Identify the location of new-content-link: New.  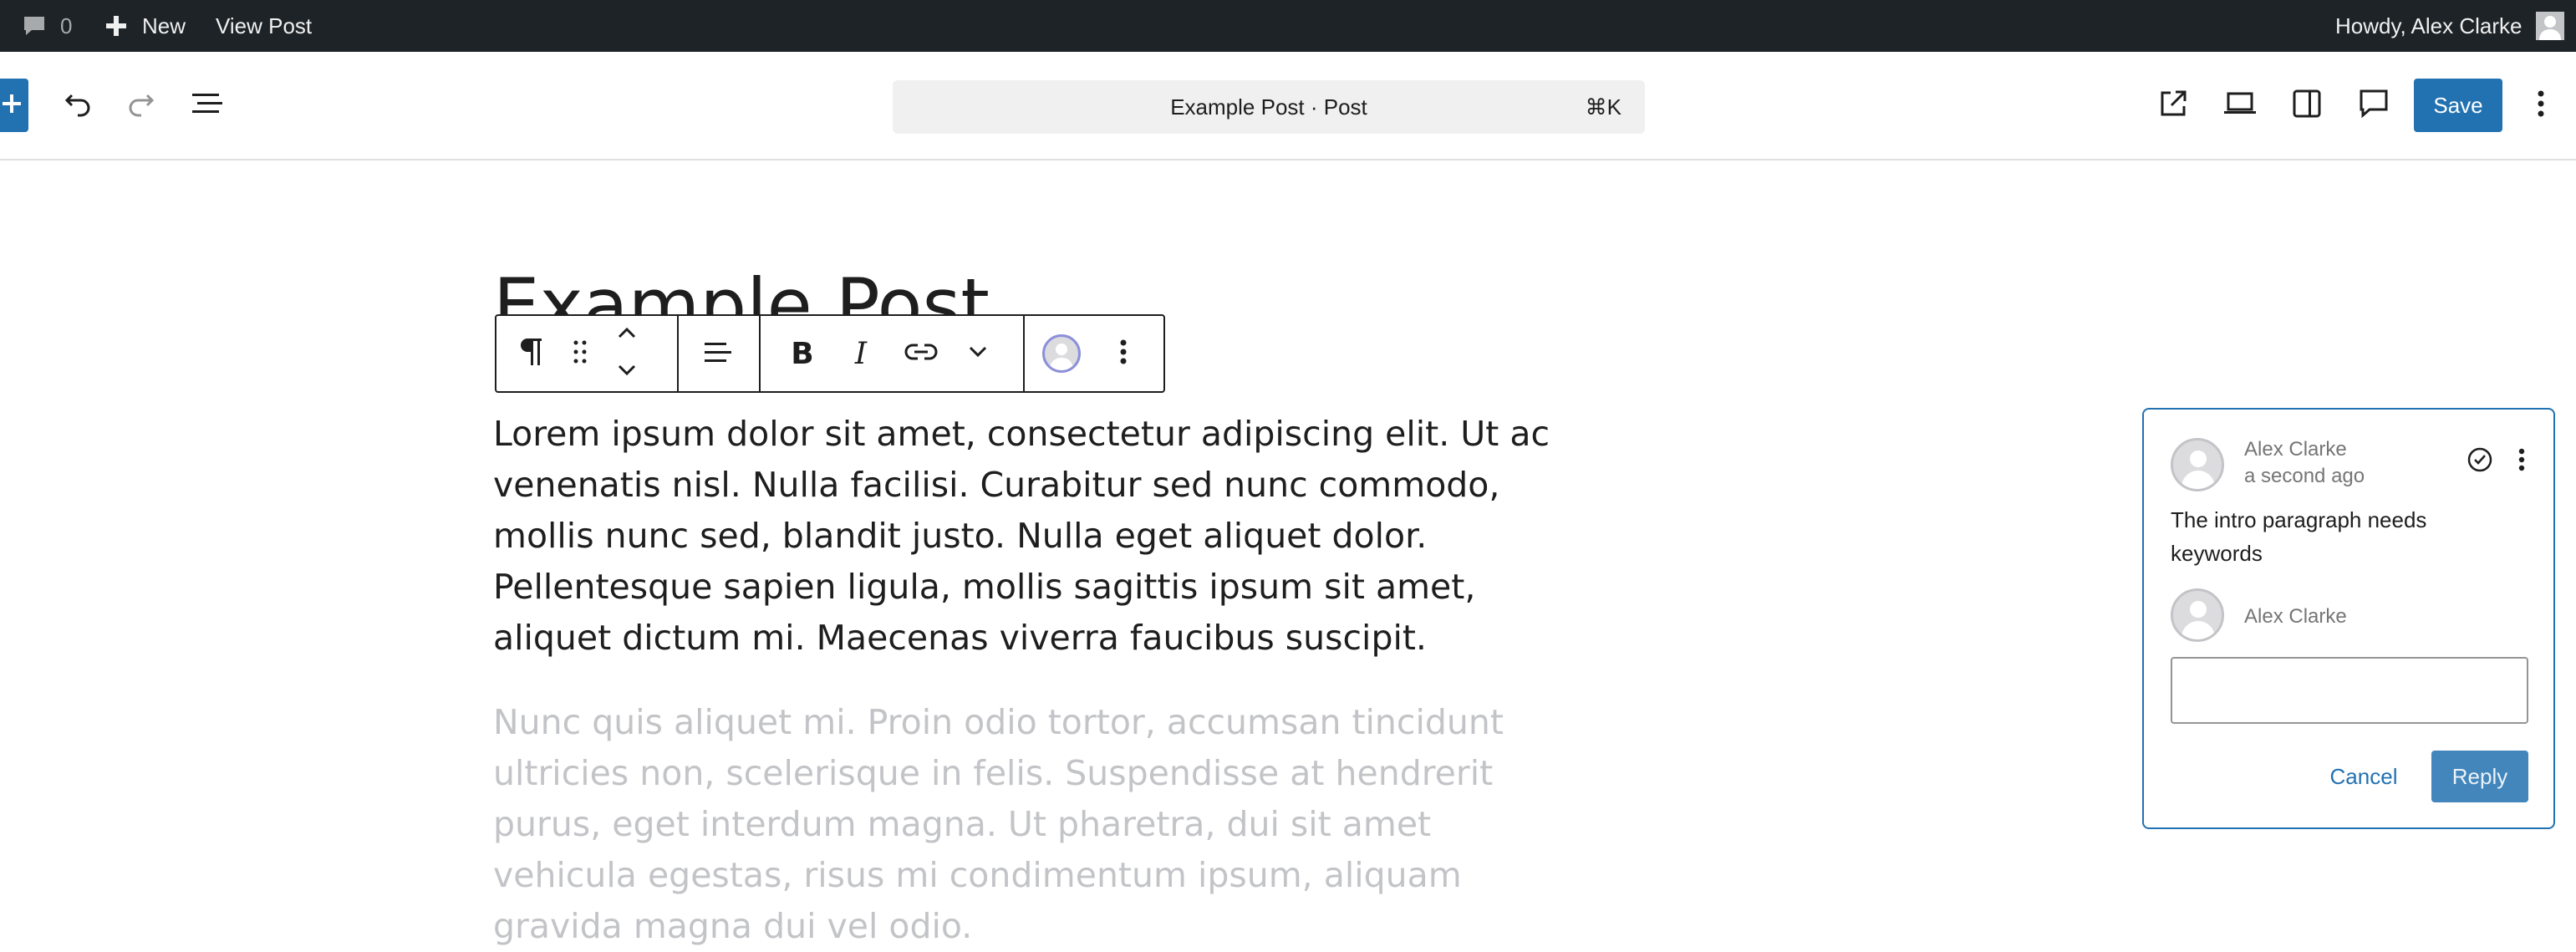
(145, 26).